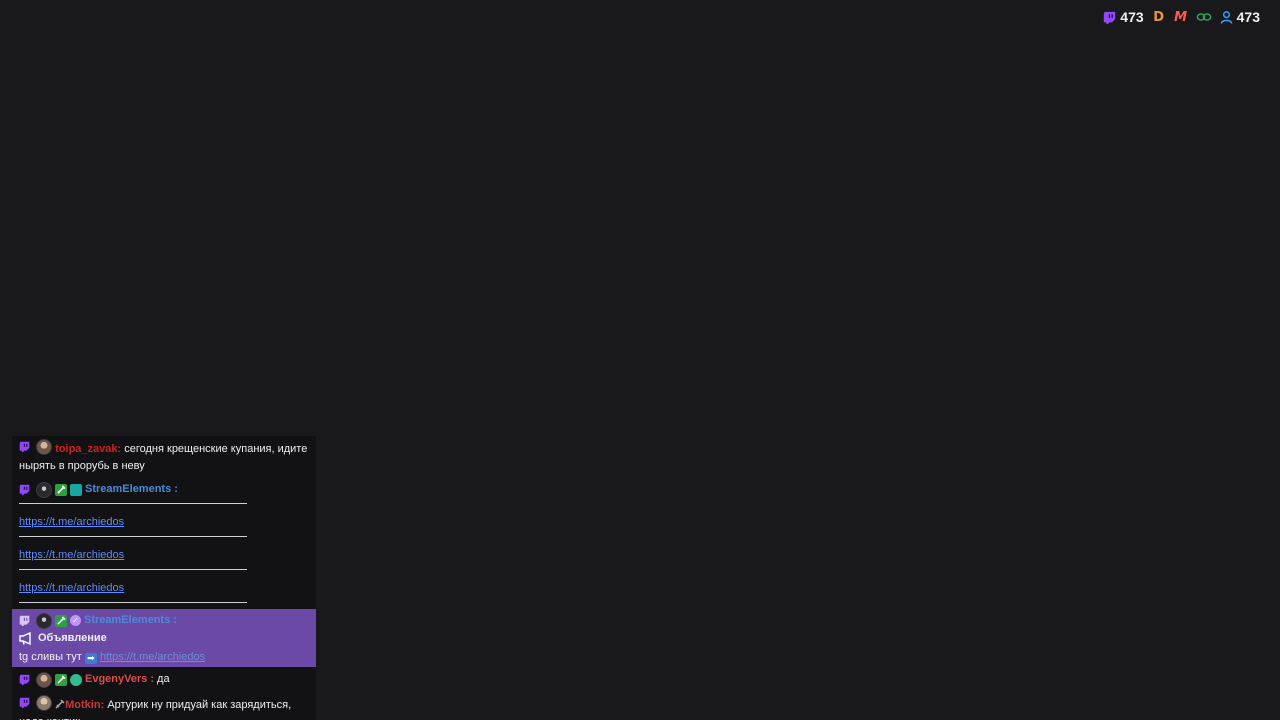 This screenshot has height=720, width=1280. What do you see at coordinates (1203, 17) in the screenshot?
I see `link-icon` at bounding box center [1203, 17].